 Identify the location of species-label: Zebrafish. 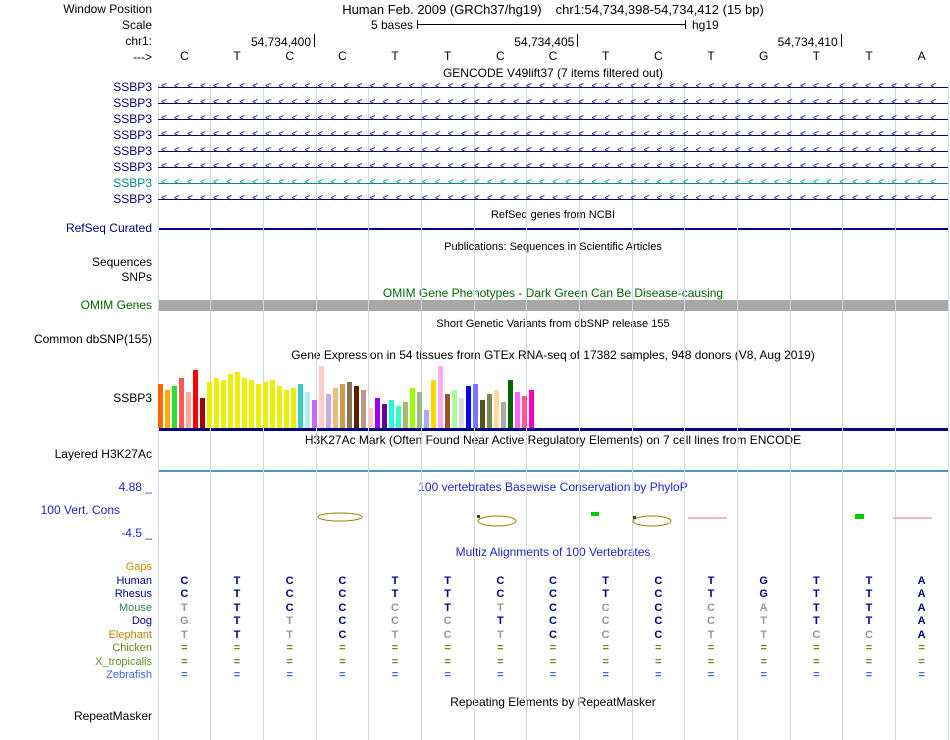
(76, 675).